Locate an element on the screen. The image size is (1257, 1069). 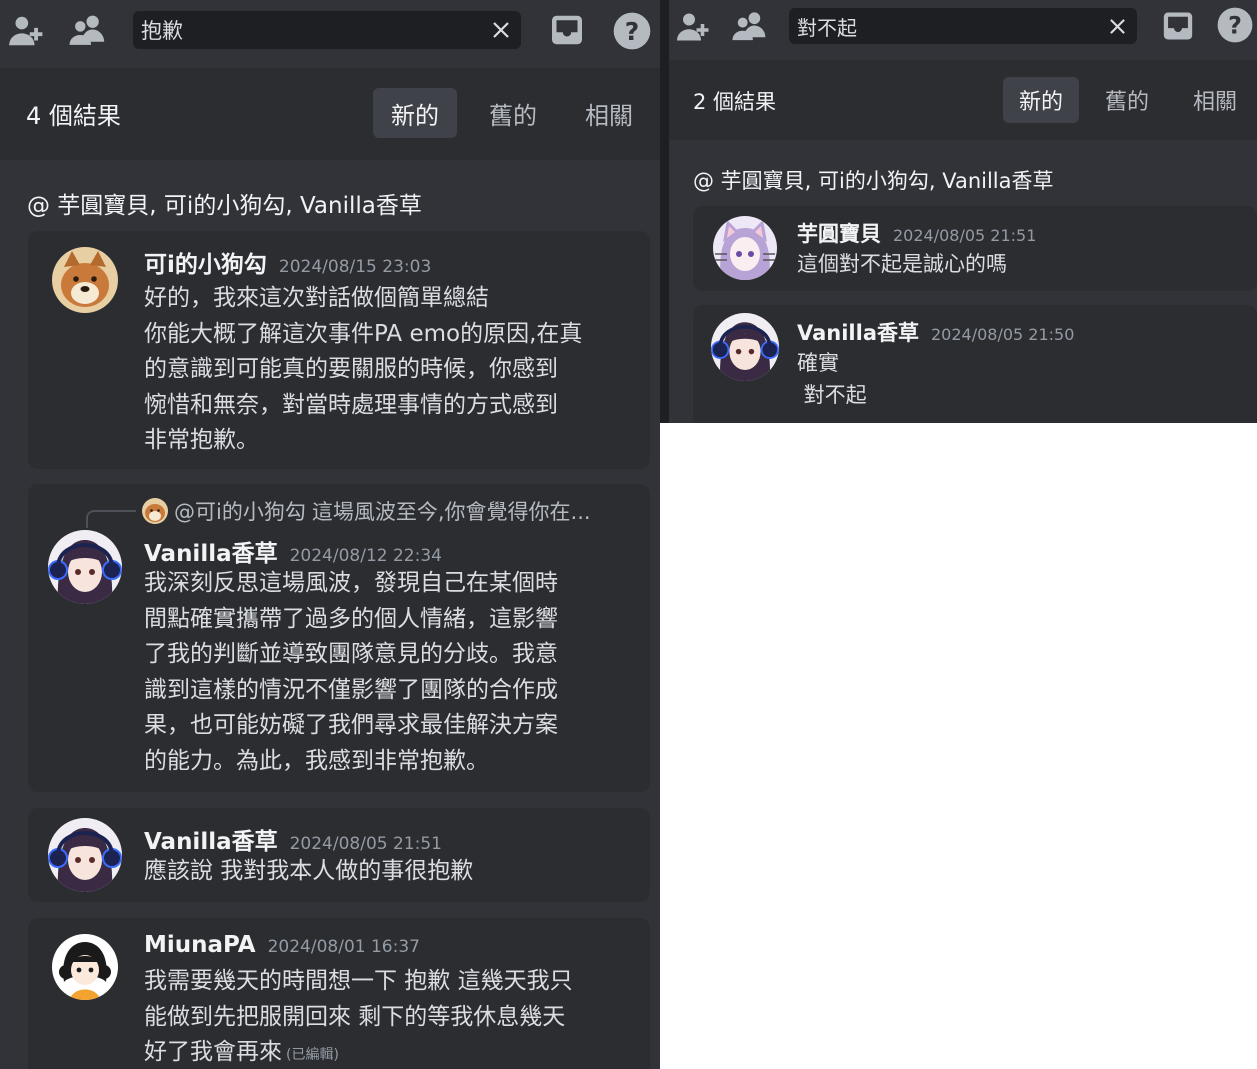
search-result-card: 芋圓寶貝 2024/08/05 21:51 這個對不起是誠心的嗎 is located at coordinates (975, 248).